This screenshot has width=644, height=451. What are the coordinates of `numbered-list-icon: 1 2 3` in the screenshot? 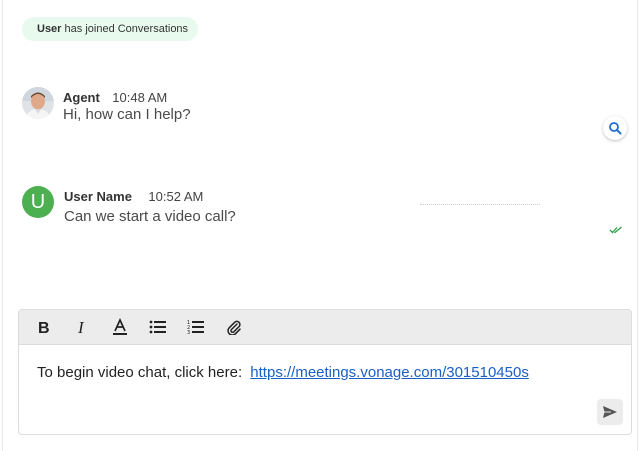 It's located at (195, 327).